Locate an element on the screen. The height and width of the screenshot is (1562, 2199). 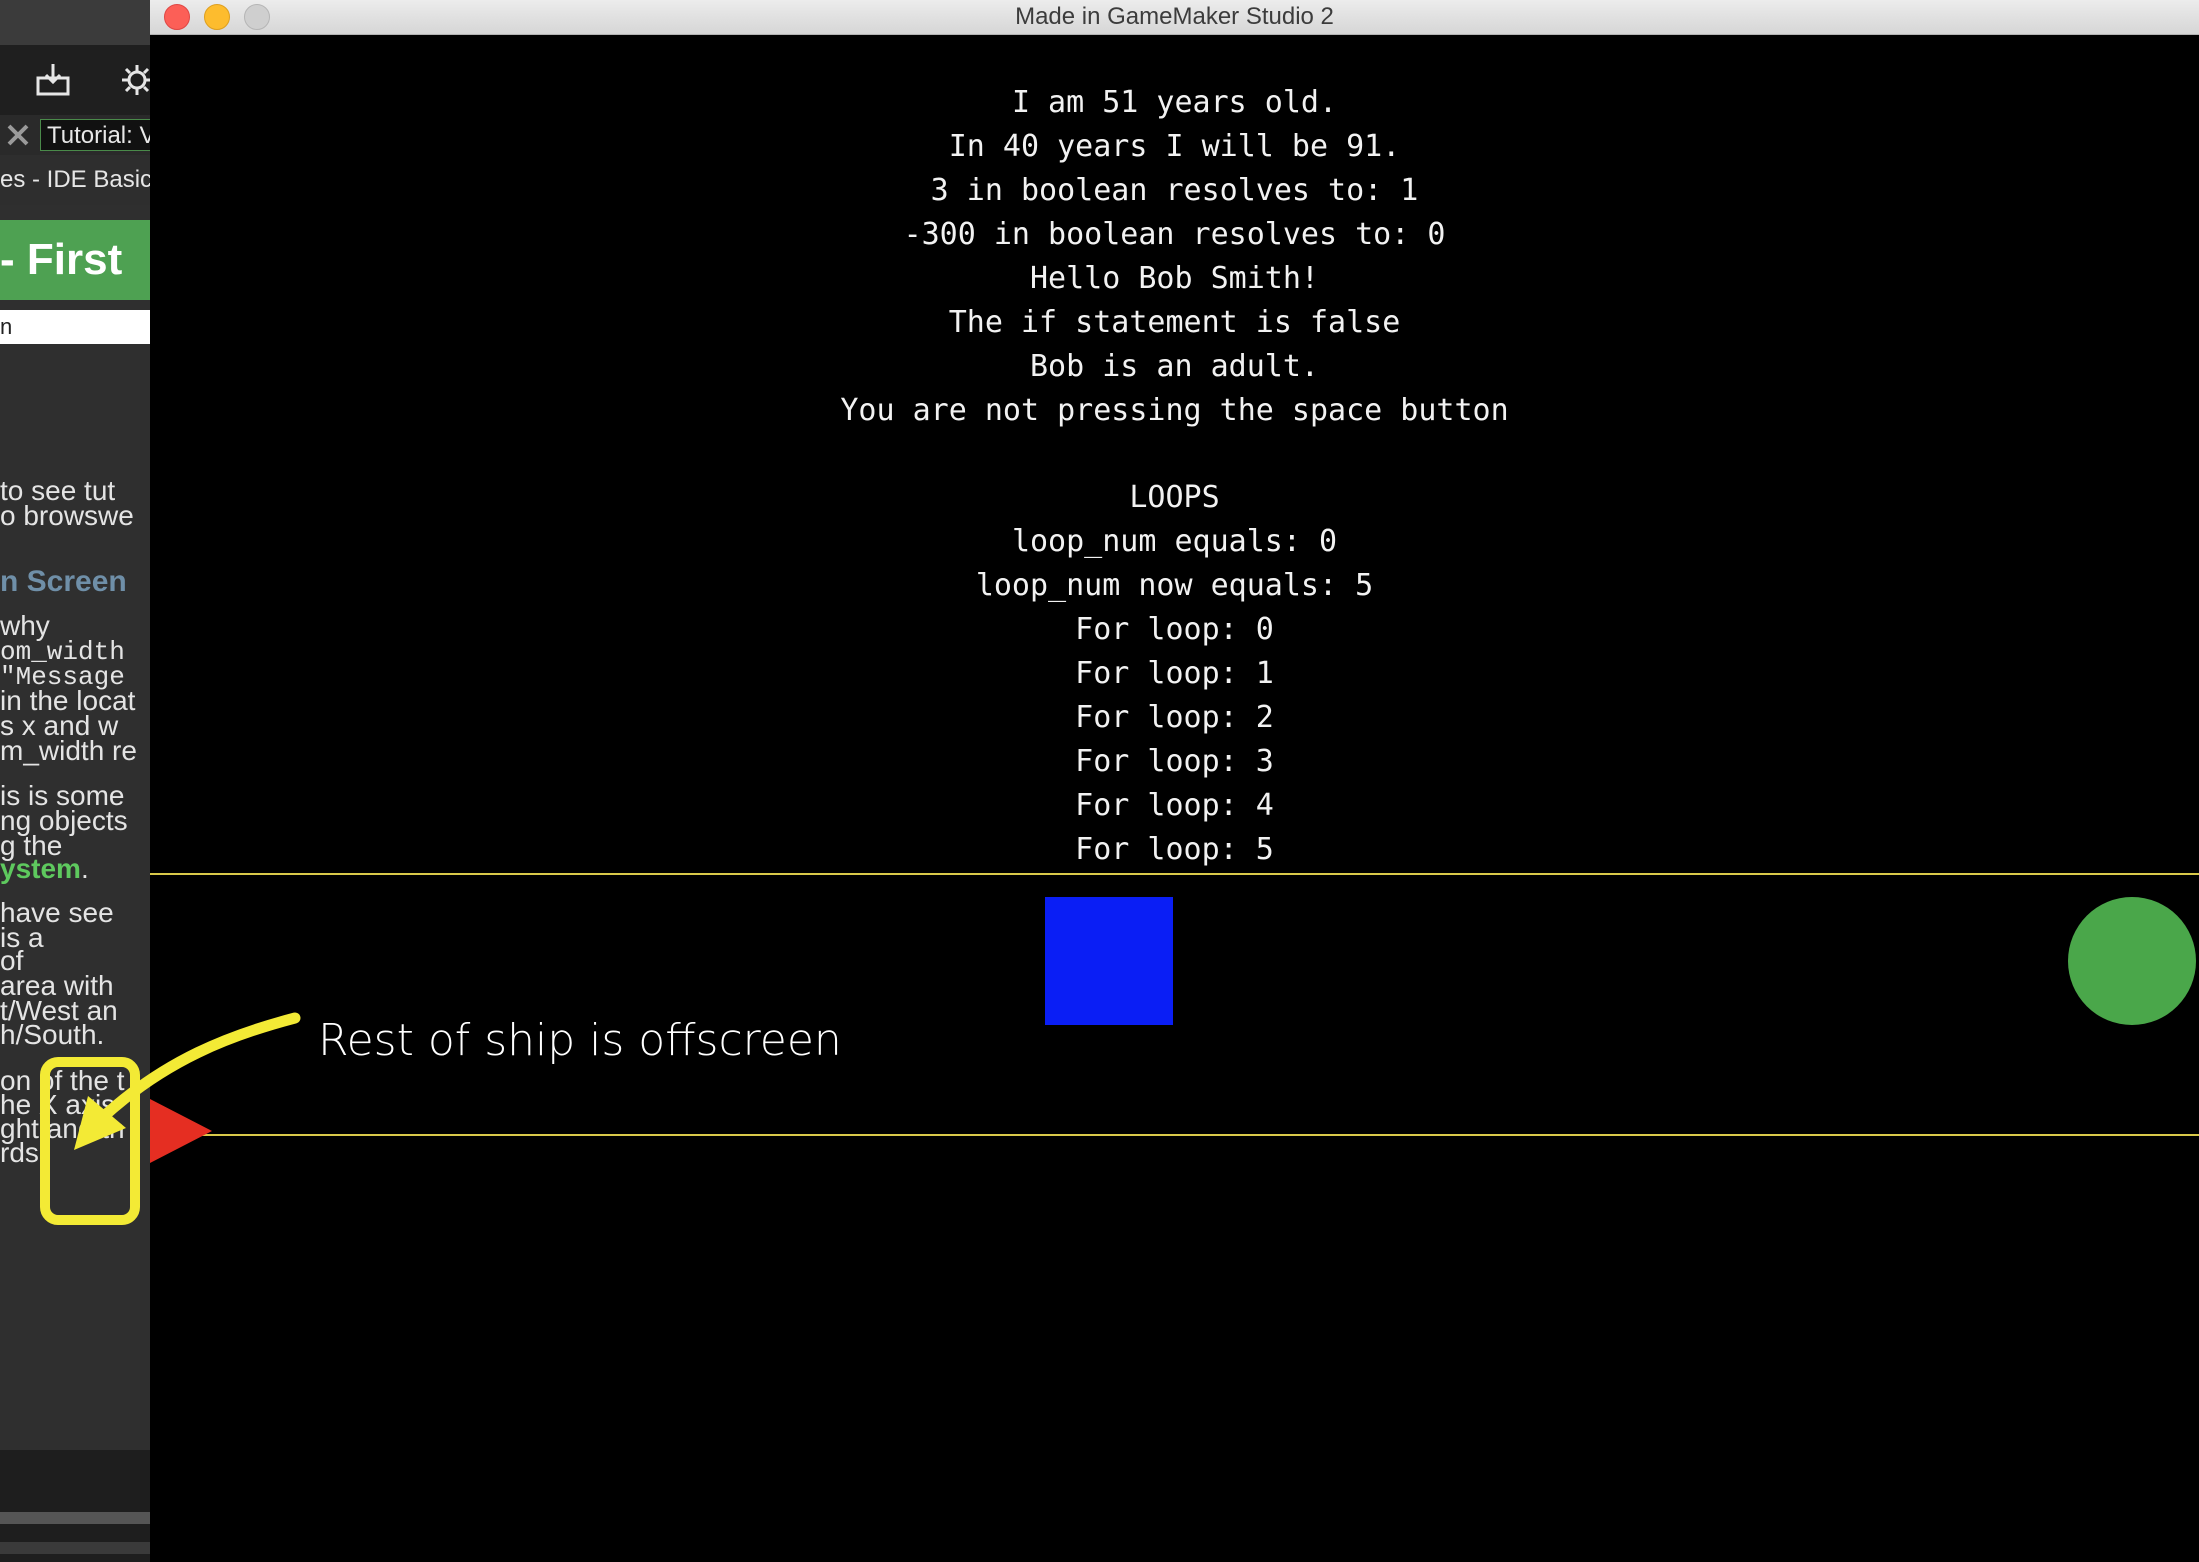
output-line: For loop: 2 is located at coordinates (1174, 717).